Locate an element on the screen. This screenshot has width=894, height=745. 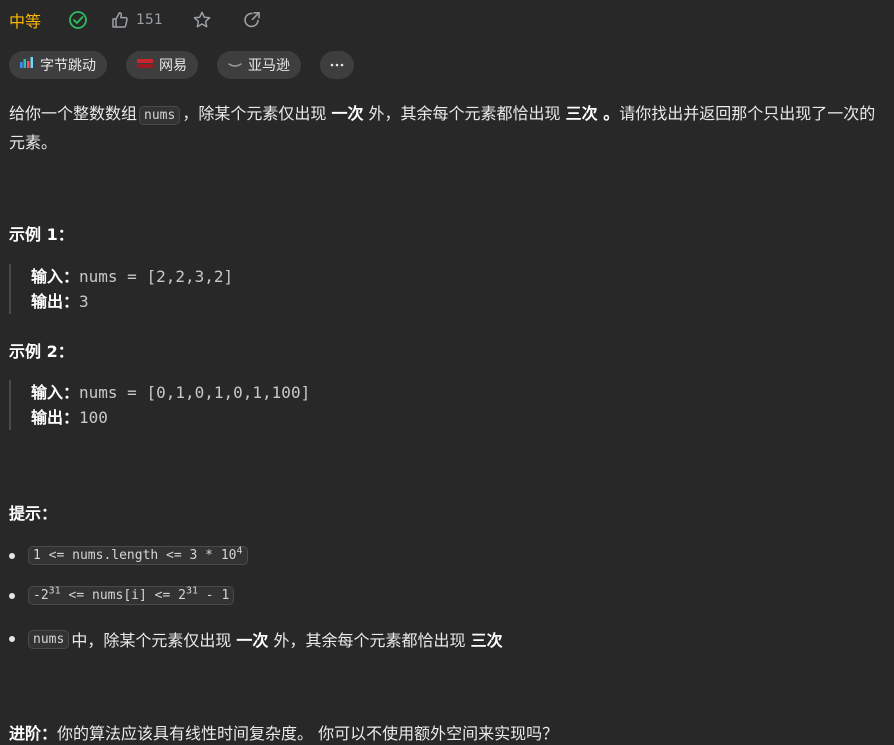
like-button: 151 is located at coordinates (136, 20).